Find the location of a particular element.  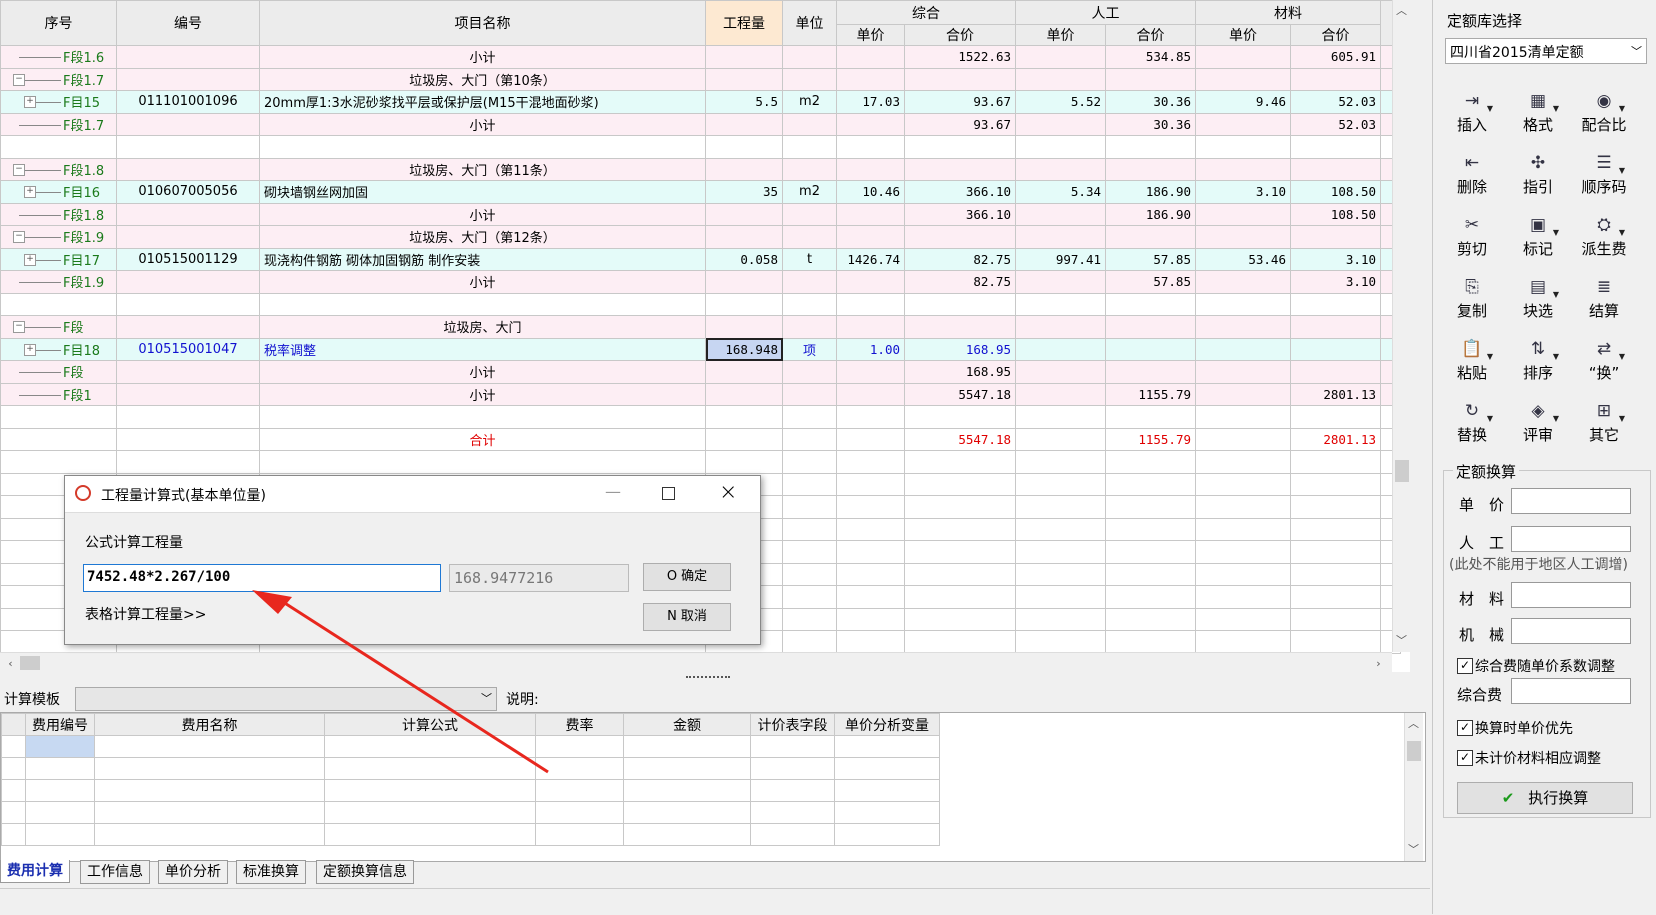

labor-input is located at coordinates (1571, 539).